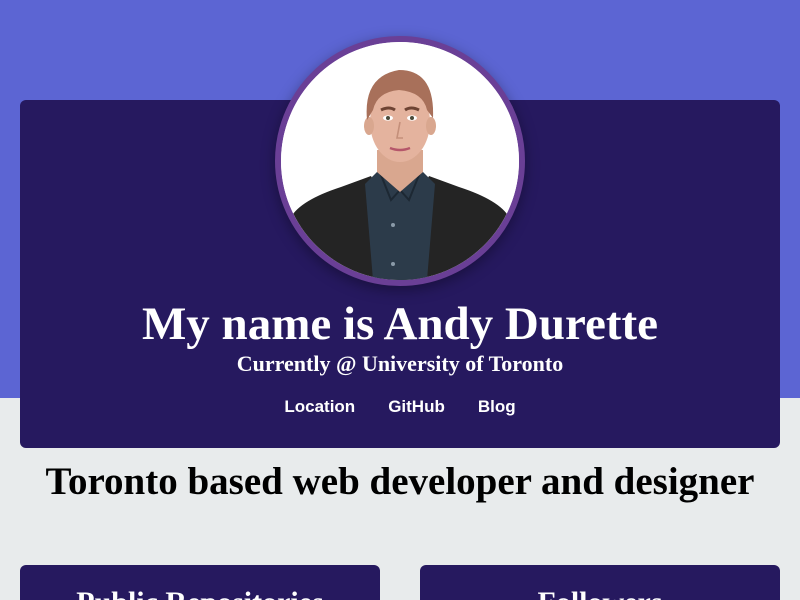 The width and height of the screenshot is (800, 600). Describe the element at coordinates (416, 407) in the screenshot. I see `github-link: GitHub` at that location.